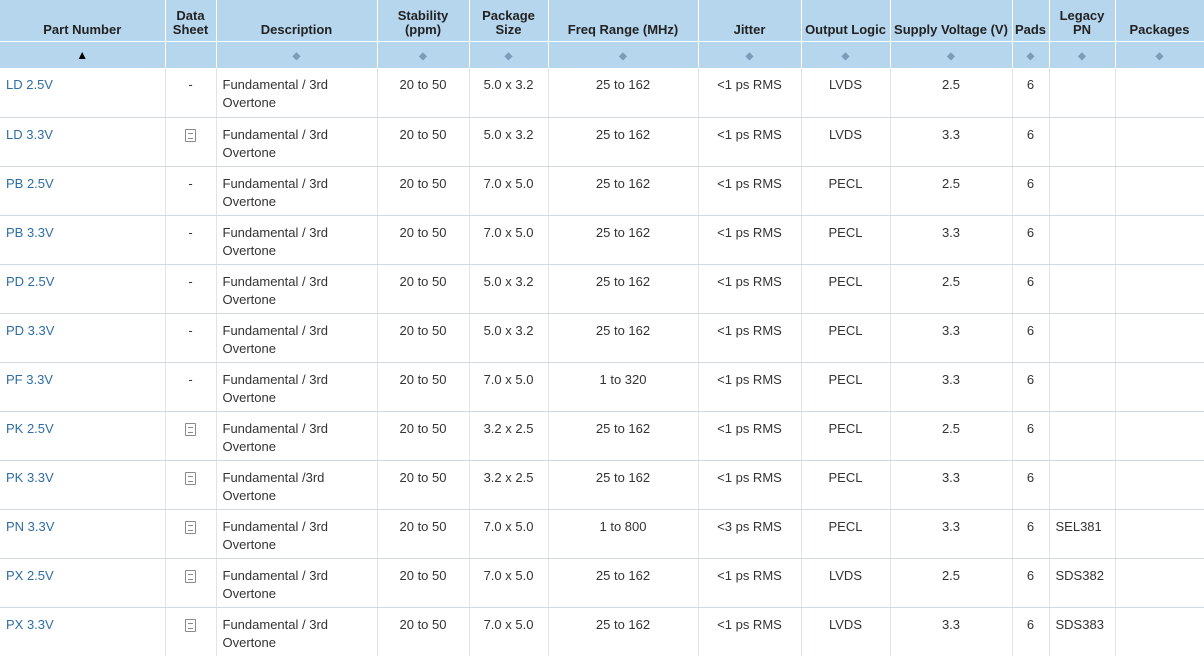  Describe the element at coordinates (846, 21) in the screenshot. I see `col-header-output-logic: Output Logic` at that location.